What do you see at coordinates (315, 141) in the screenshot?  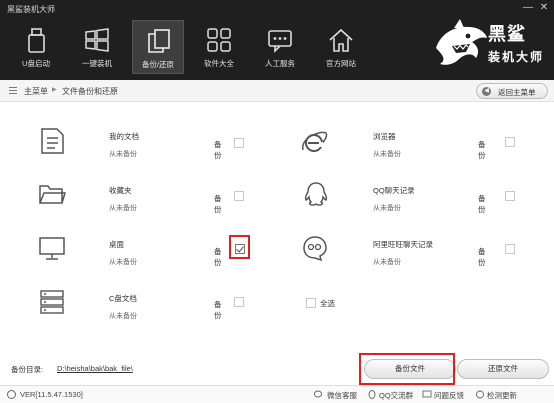 I see `ie-browser-icon` at bounding box center [315, 141].